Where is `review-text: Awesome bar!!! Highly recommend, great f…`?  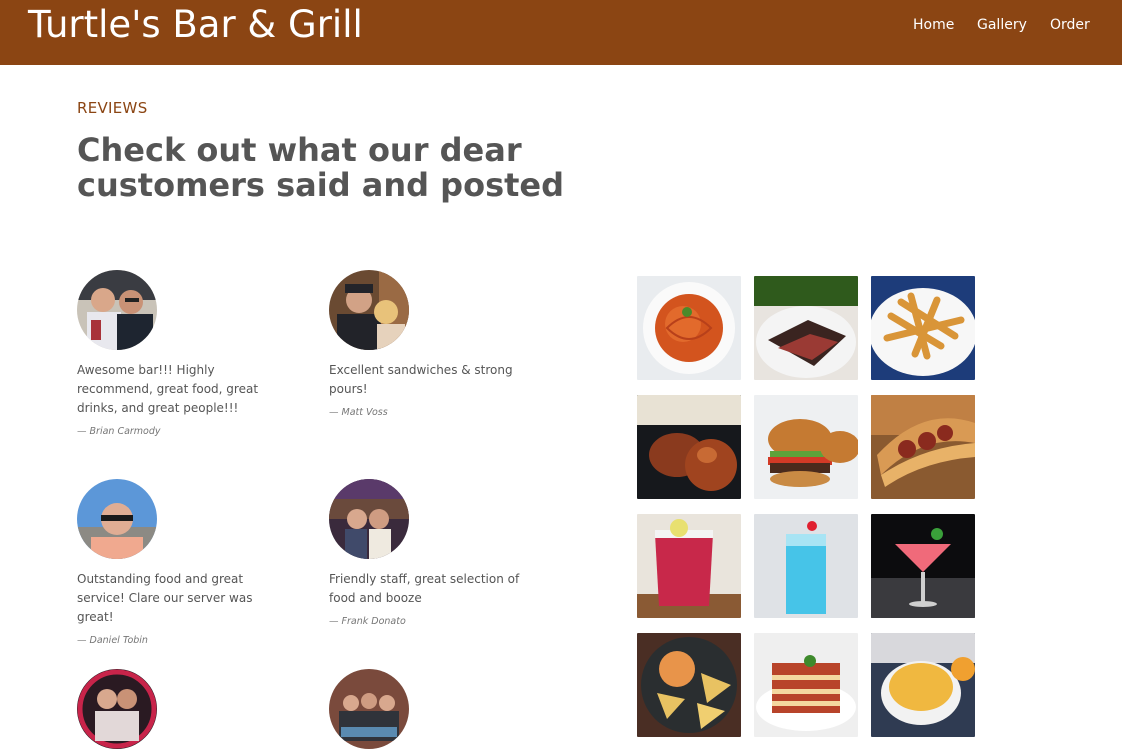
review-text: Awesome bar!!! Highly recommend, great f… is located at coordinates (168, 389).